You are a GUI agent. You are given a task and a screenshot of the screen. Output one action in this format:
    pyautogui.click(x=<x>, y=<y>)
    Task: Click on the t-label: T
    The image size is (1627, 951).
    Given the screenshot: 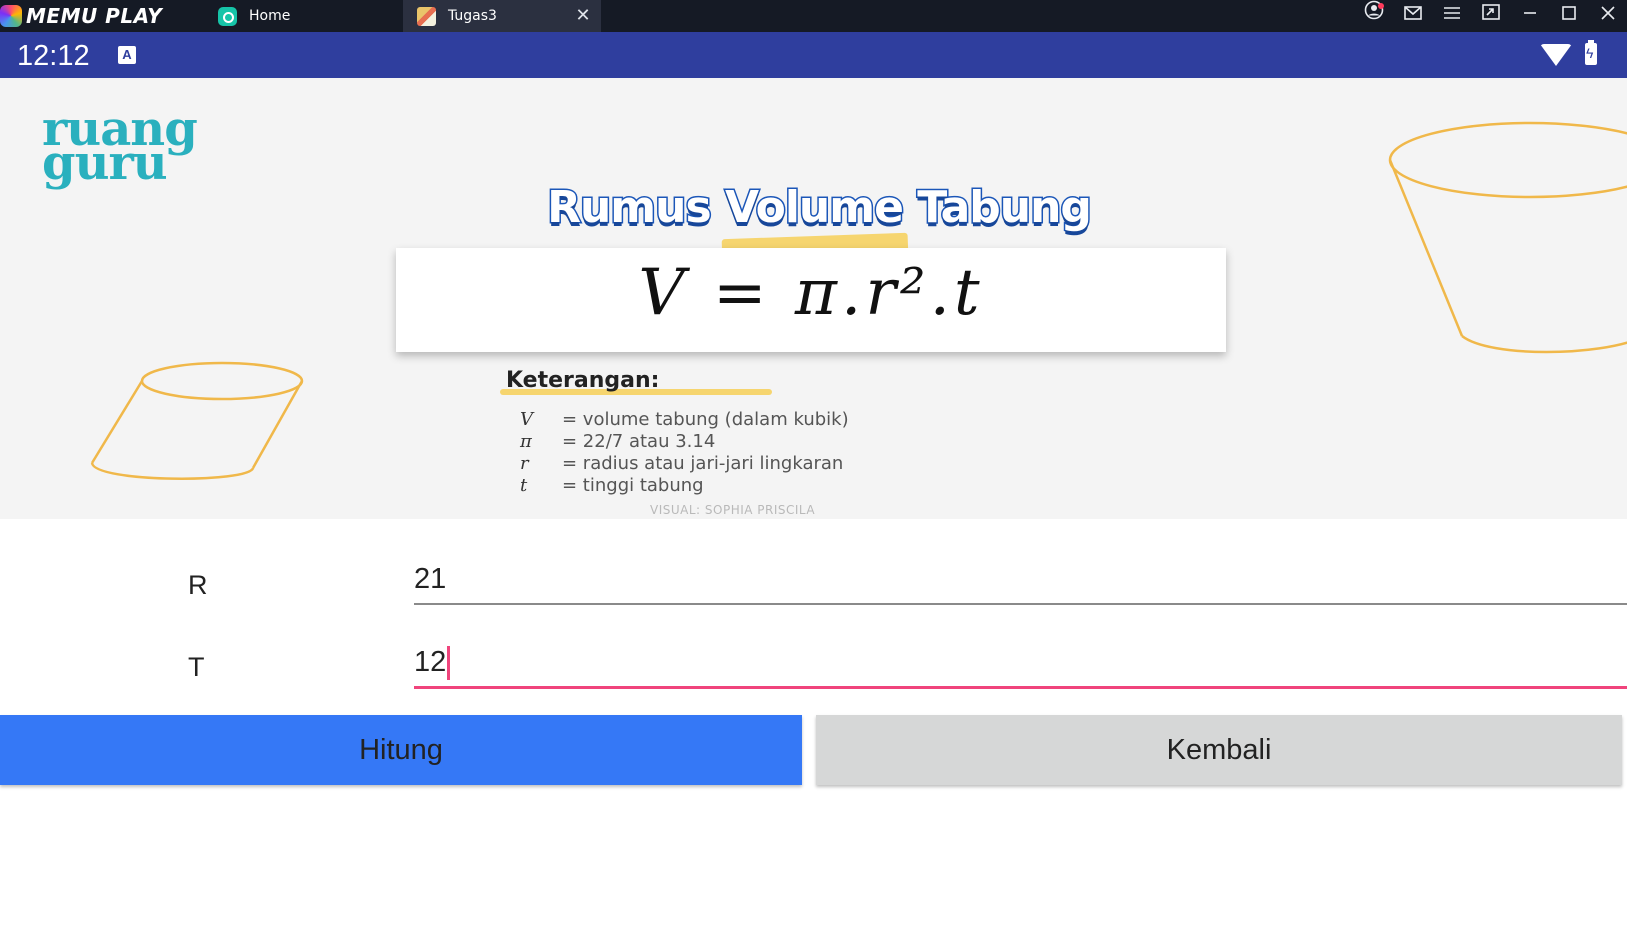 What is the action you would take?
    pyautogui.click(x=196, y=667)
    